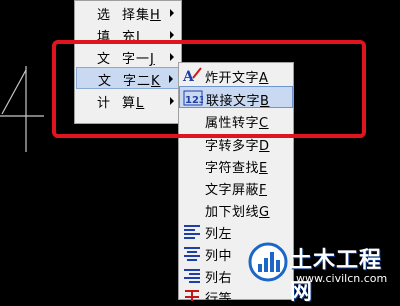 The width and height of the screenshot is (400, 306). I want to click on submenu-item-text-mask: 文字屏蔽F, so click(236, 187).